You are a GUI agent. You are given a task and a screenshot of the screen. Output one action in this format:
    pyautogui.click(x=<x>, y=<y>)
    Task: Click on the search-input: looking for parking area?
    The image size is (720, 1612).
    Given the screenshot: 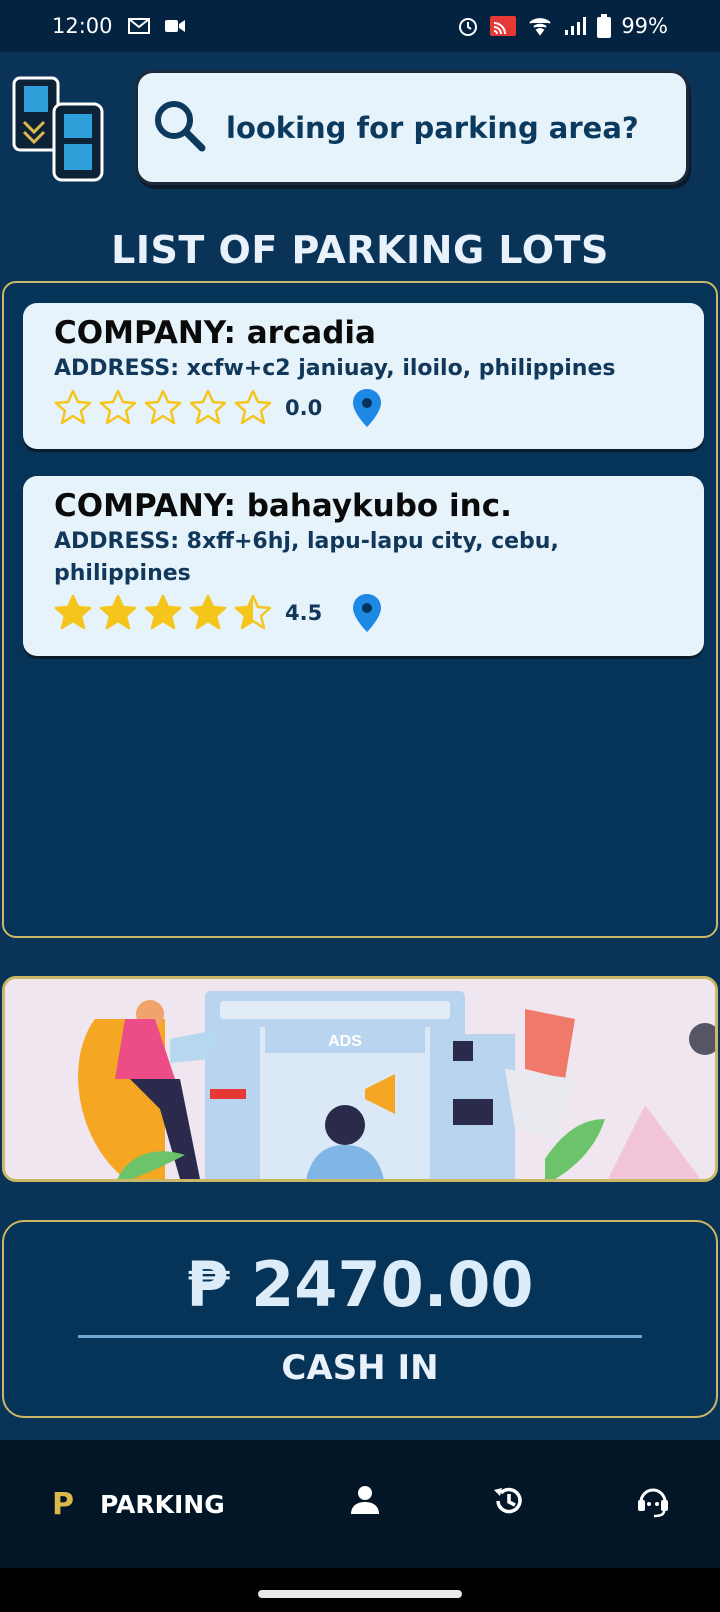 What is the action you would take?
    pyautogui.click(x=412, y=127)
    